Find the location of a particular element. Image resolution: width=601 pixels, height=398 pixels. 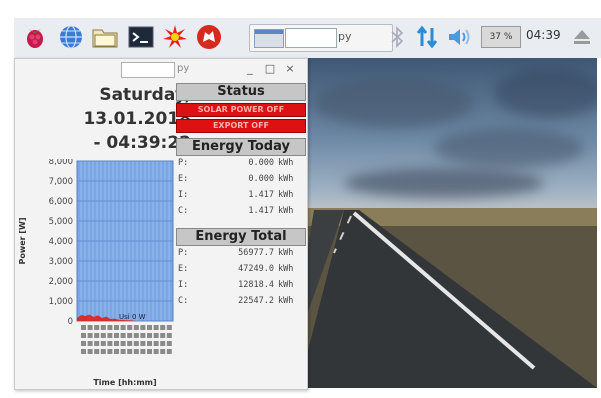

date-weekday: Saturday, is located at coordinates (145, 95).